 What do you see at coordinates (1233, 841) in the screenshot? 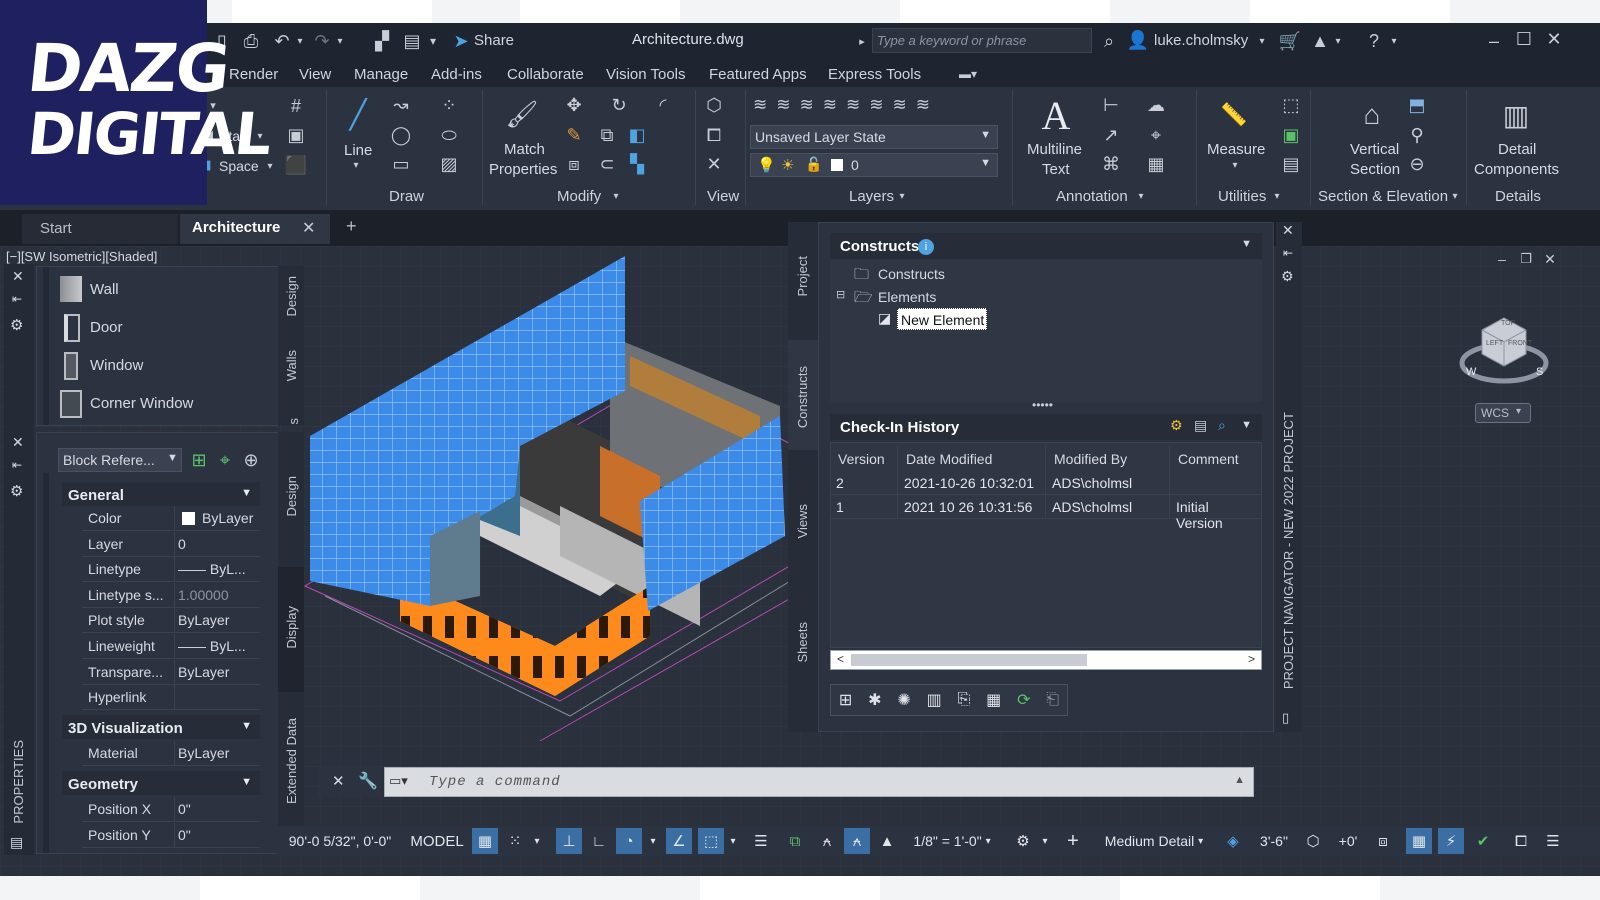
I see `cut-plane-icon: ◈` at bounding box center [1233, 841].